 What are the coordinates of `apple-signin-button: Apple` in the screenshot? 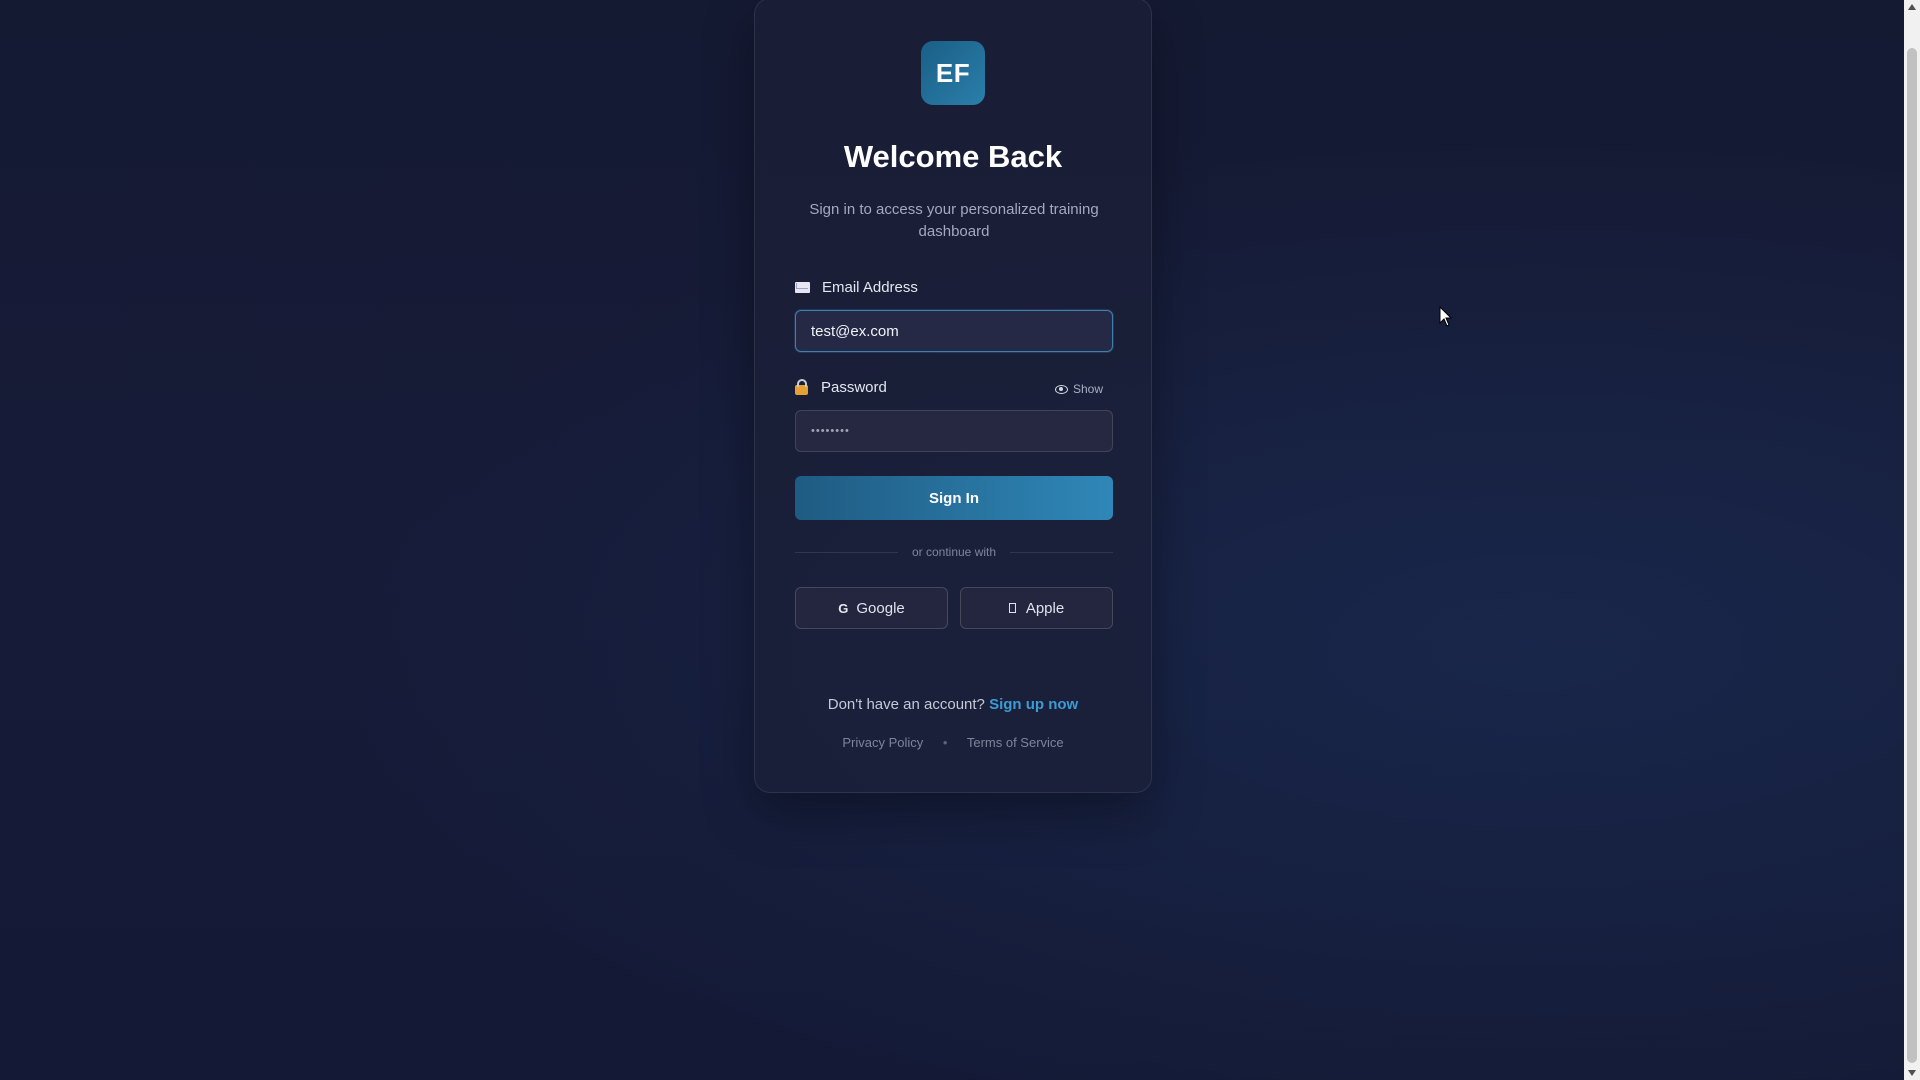 It's located at (1036, 608).